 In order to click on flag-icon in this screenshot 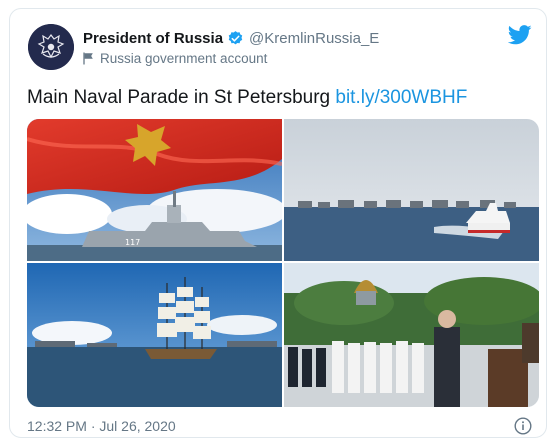, I will do `click(88, 58)`.